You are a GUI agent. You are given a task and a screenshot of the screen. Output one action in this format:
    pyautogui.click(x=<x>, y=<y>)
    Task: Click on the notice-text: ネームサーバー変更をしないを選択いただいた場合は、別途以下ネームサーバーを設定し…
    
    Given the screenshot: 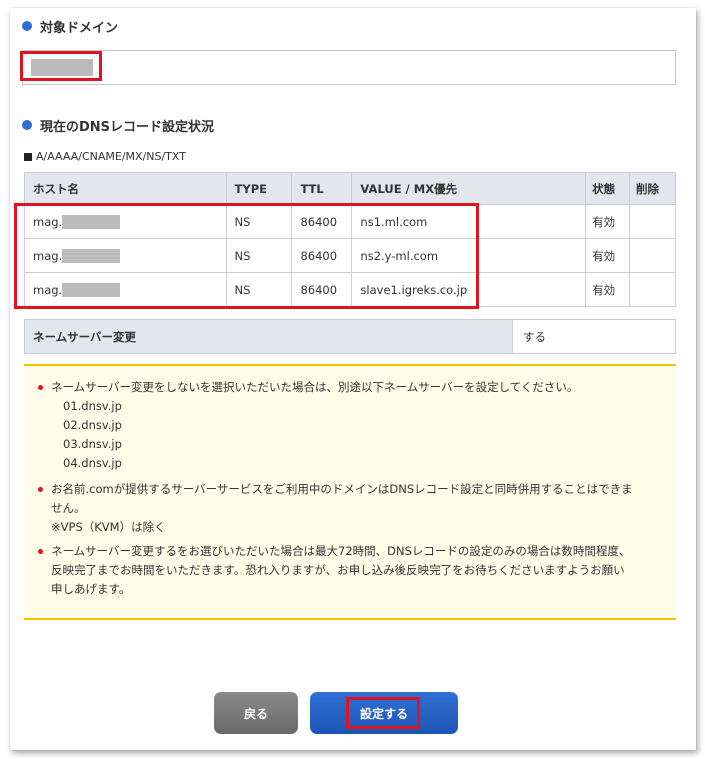 What is the action you would take?
    pyautogui.click(x=315, y=387)
    